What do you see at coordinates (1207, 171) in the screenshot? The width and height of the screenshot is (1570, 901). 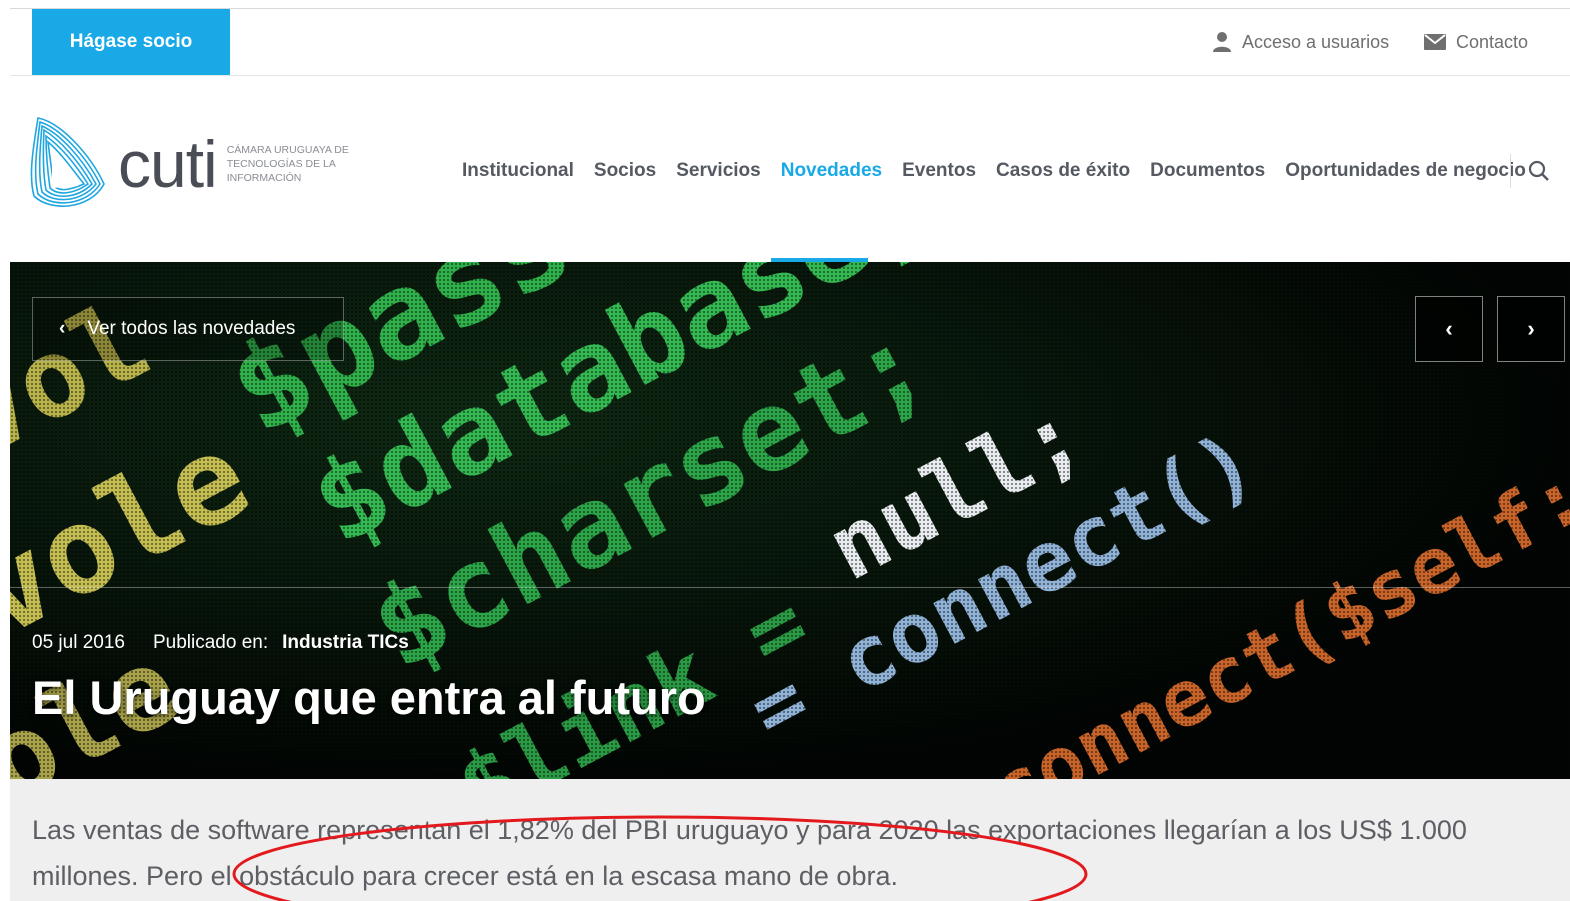 I see `nav-item-documentos: Documentos` at bounding box center [1207, 171].